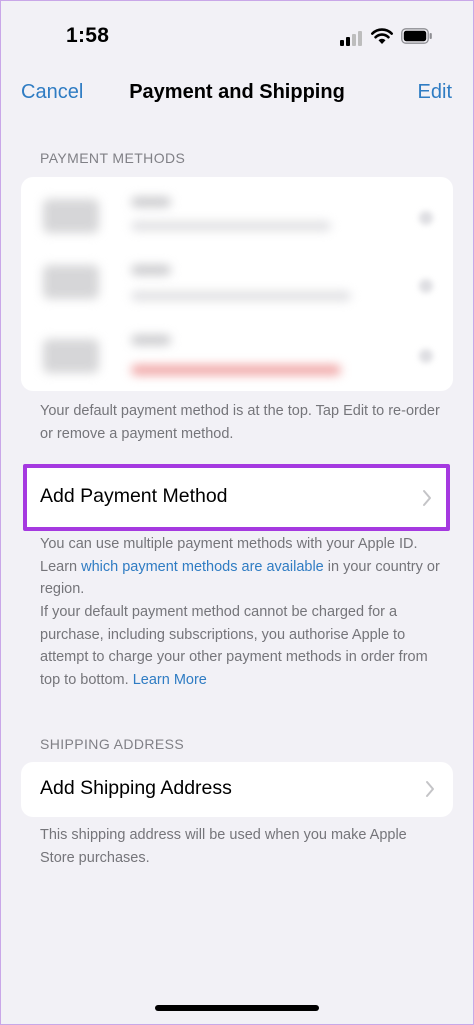 This screenshot has width=474, height=1025. I want to click on add-shipping-address-label: Add Shipping Address, so click(136, 788).